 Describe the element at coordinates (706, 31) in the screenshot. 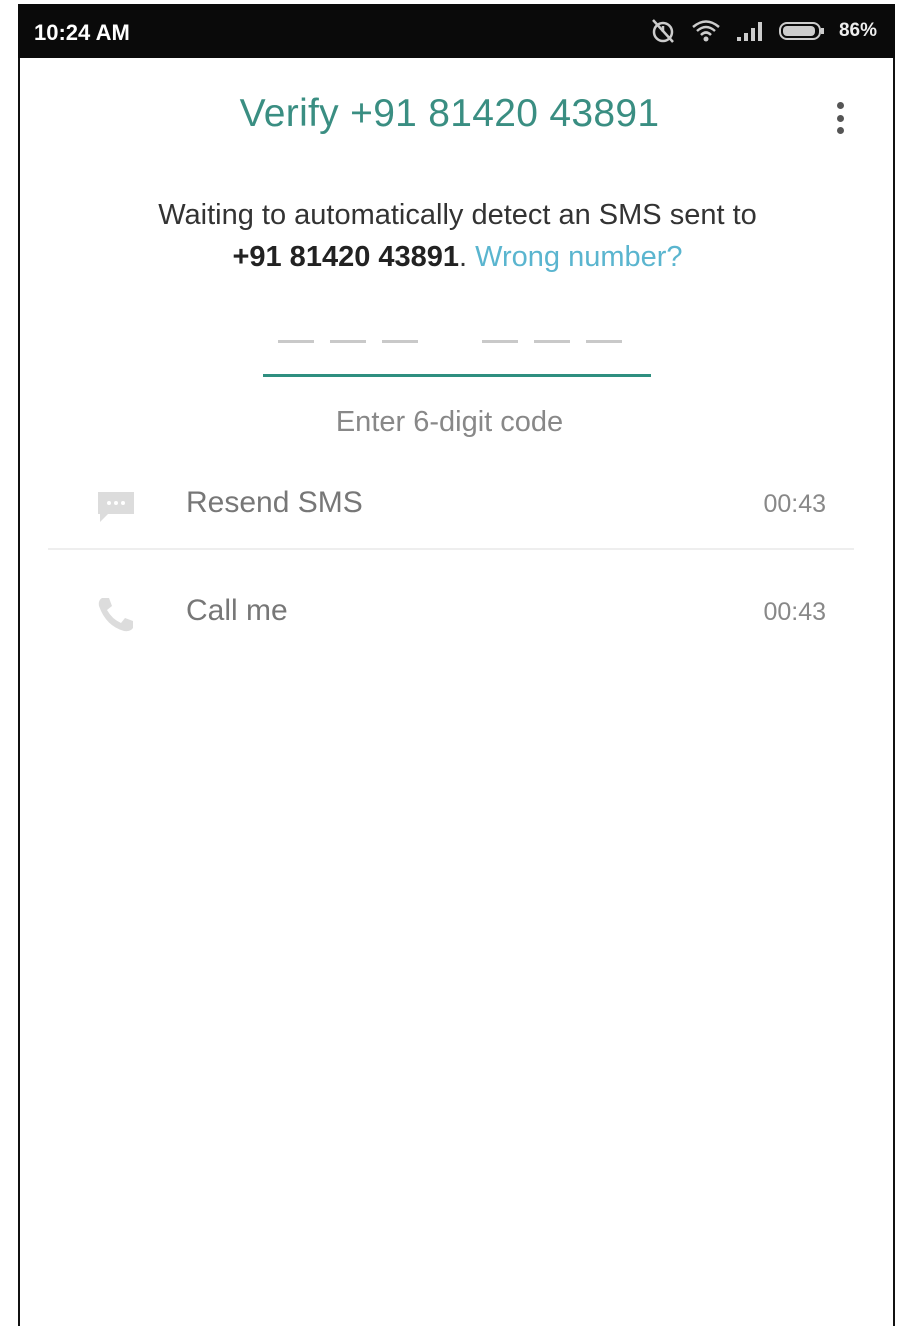

I see `wifi-icon` at that location.